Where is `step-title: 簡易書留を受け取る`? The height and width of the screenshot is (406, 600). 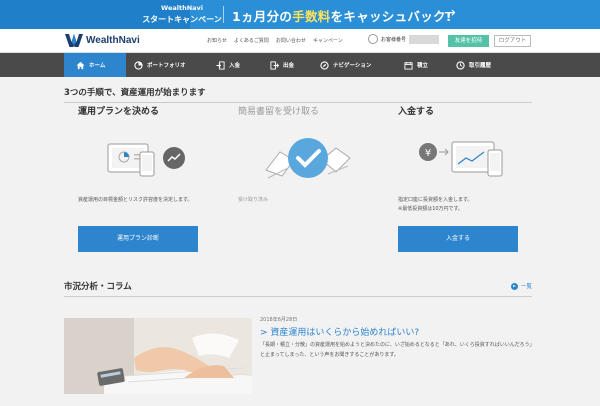
step-title: 簡易書留を受け取る is located at coordinates (279, 112).